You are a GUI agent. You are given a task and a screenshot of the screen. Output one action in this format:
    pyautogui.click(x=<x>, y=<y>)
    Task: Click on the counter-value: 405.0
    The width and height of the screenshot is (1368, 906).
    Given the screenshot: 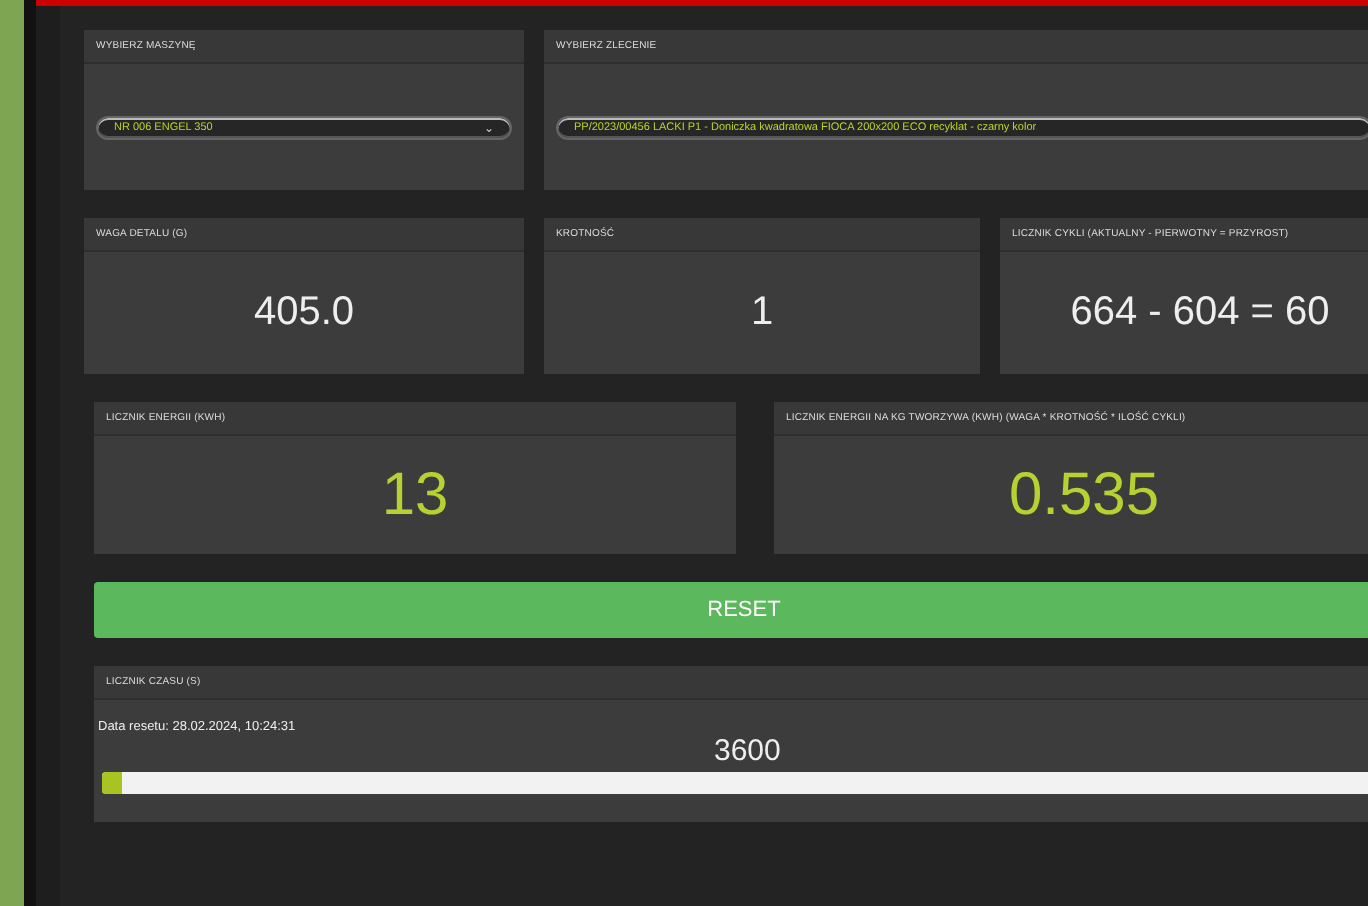 What is the action you would take?
    pyautogui.click(x=304, y=313)
    